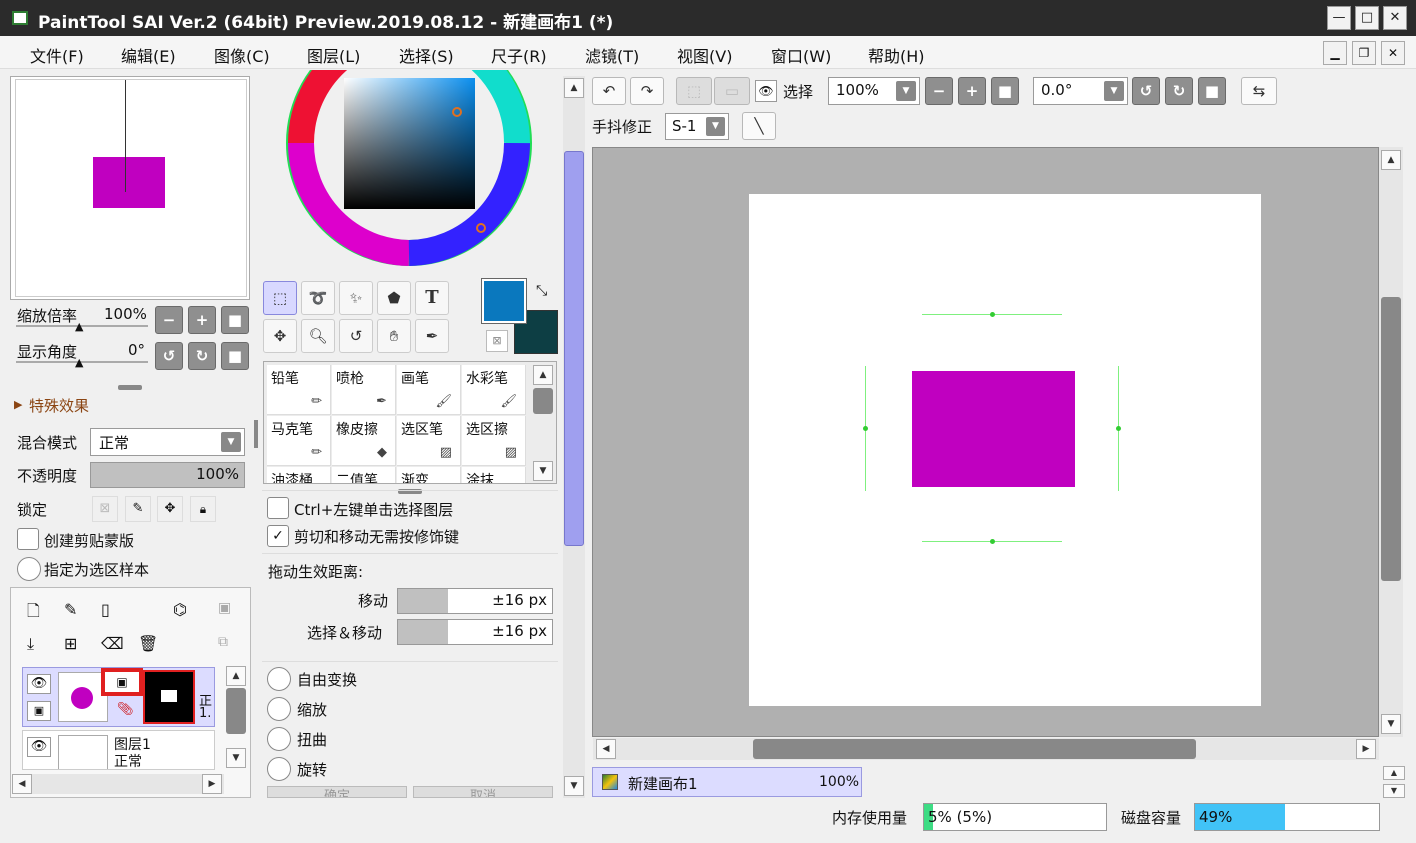 The height and width of the screenshot is (843, 1416). What do you see at coordinates (57, 55) in the screenshot?
I see `menu-file: 文件(F)` at bounding box center [57, 55].